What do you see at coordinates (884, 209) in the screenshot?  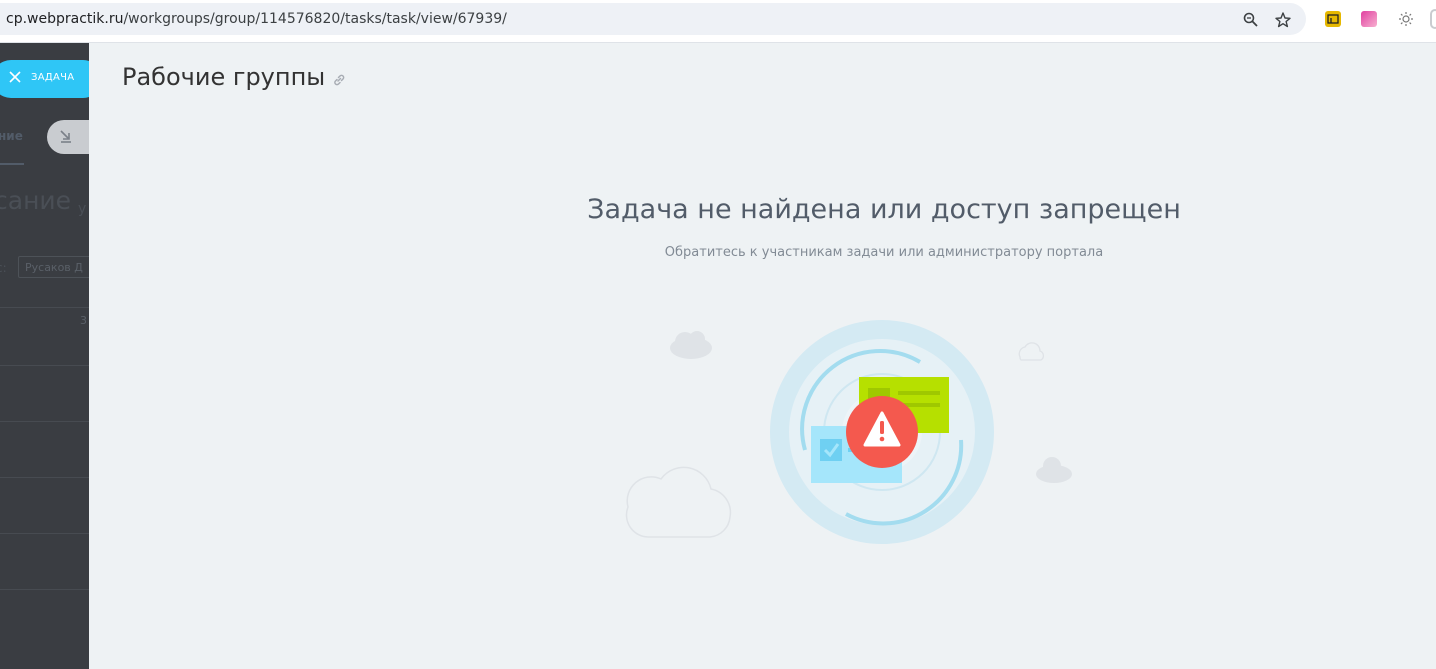 I see `error-title: Задача не найдена или доступ запрещен` at bounding box center [884, 209].